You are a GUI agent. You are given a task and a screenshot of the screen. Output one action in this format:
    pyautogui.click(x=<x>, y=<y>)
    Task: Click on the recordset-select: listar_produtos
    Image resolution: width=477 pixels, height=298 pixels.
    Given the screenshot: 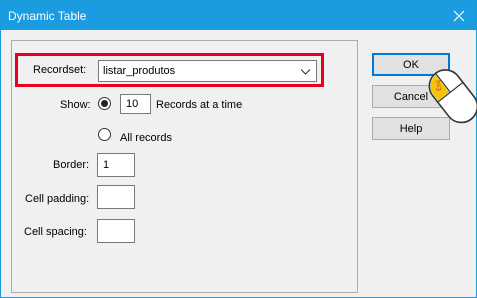 What is the action you would take?
    pyautogui.click(x=207, y=71)
    